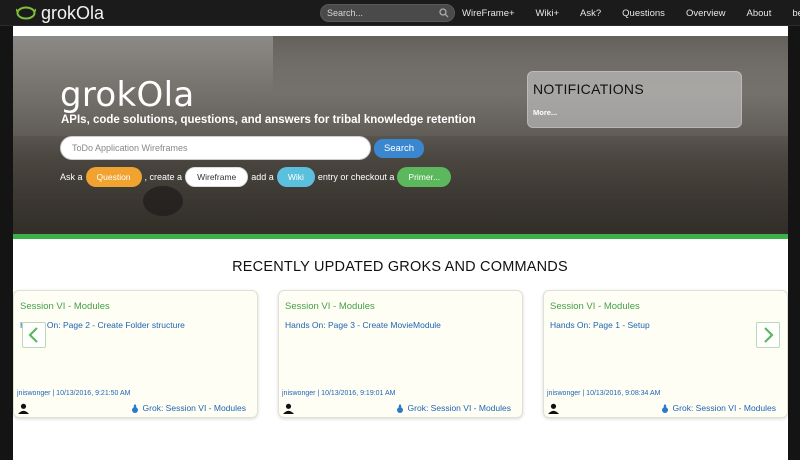 This screenshot has height=460, width=800. I want to click on carousel-prev-button, so click(34, 335).